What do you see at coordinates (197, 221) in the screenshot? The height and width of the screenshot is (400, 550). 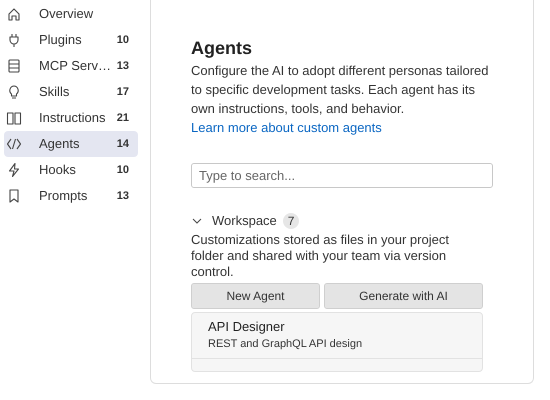 I see `chevron-icon` at bounding box center [197, 221].